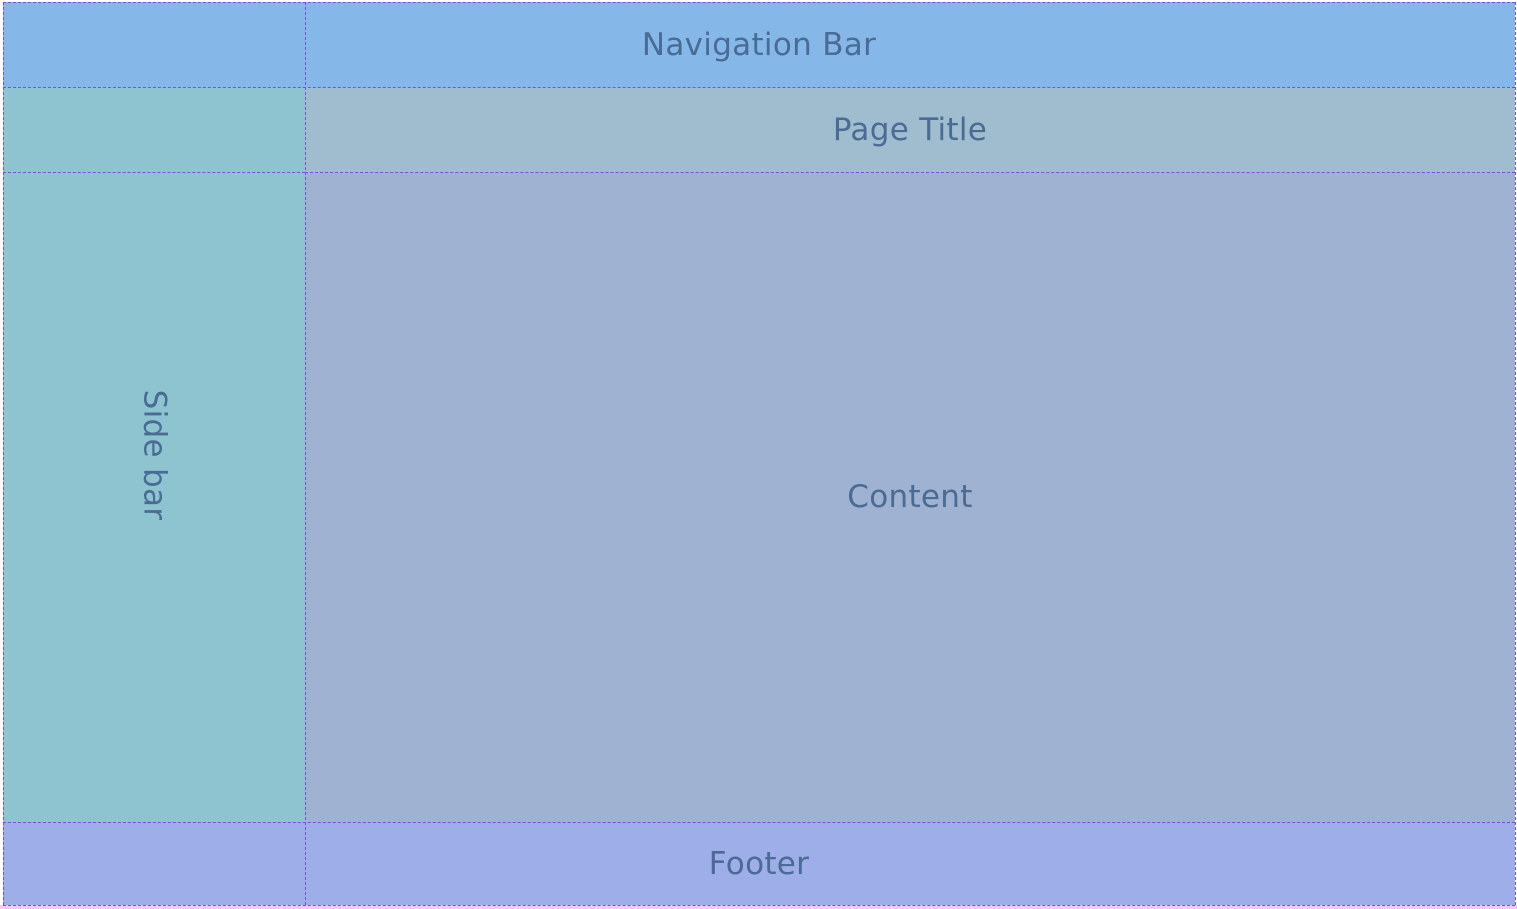  I want to click on grid-line-right, so click(1515, 453).